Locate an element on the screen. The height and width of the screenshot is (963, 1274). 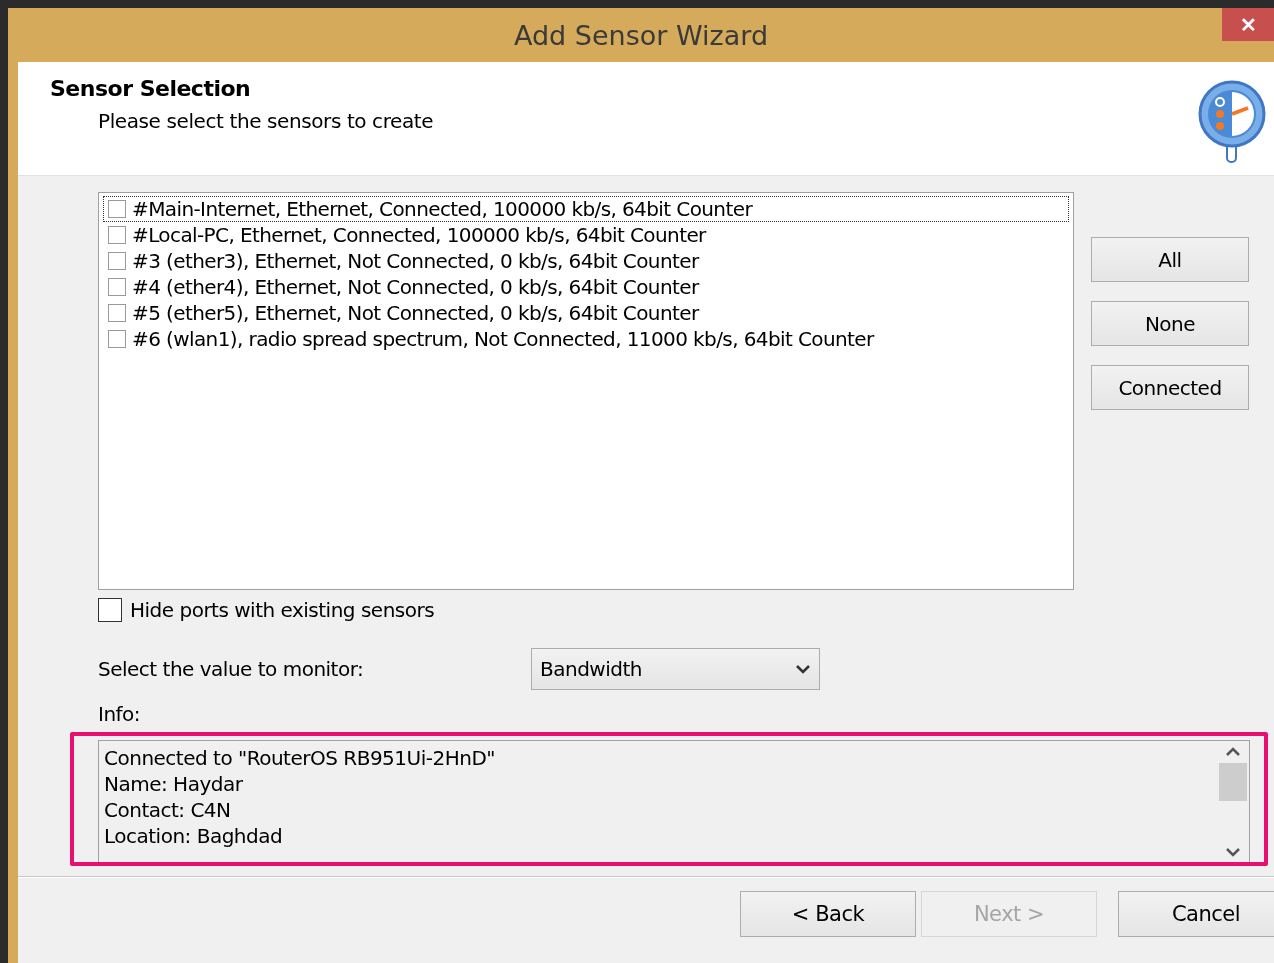
checkbox-label: Hide ports with existing sensors is located at coordinates (282, 610).